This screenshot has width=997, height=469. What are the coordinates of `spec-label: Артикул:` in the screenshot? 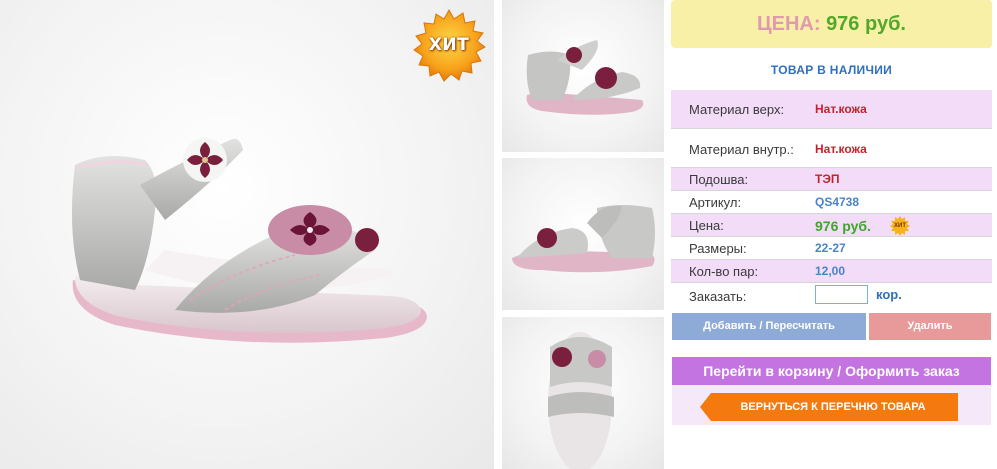 It's located at (715, 202).